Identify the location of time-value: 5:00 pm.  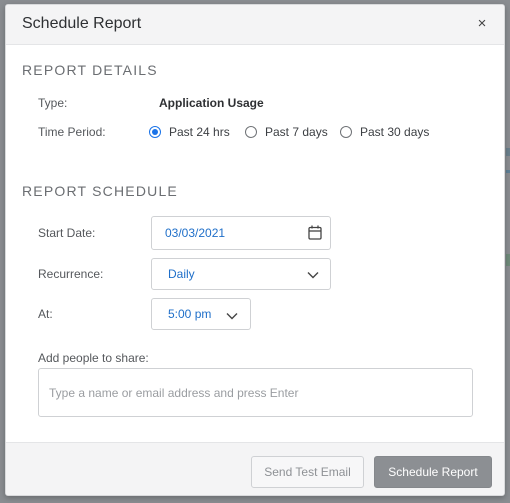
(190, 314).